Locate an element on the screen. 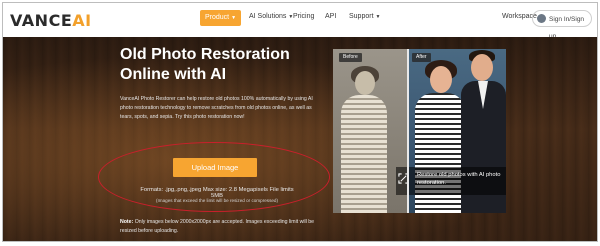  nav-api: API is located at coordinates (330, 16).